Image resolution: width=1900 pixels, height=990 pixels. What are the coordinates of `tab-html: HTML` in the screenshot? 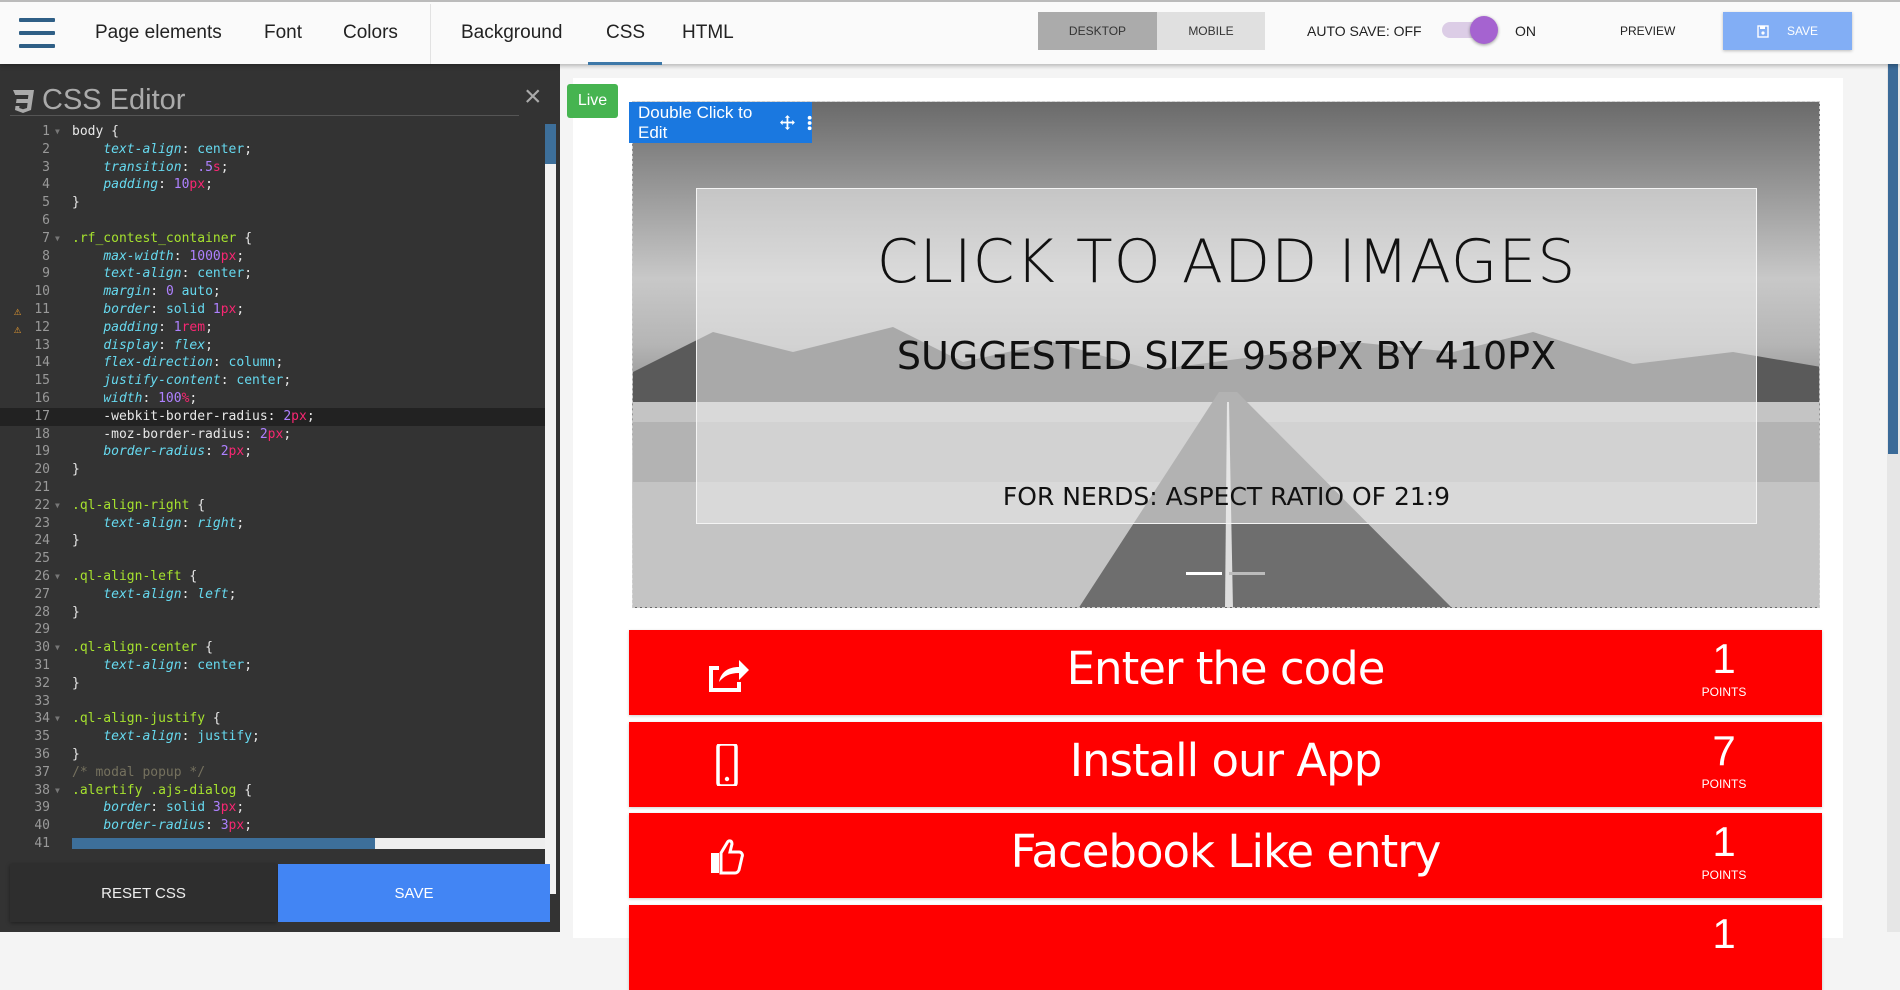 It's located at (708, 33).